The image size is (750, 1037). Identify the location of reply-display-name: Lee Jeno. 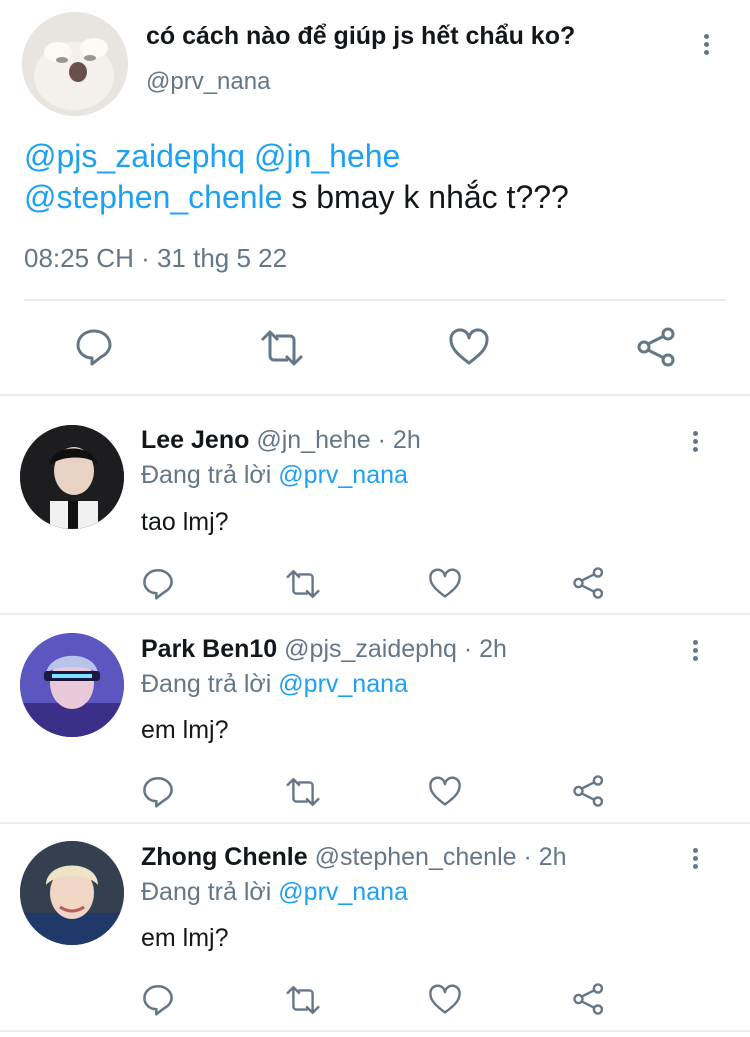
(195, 440).